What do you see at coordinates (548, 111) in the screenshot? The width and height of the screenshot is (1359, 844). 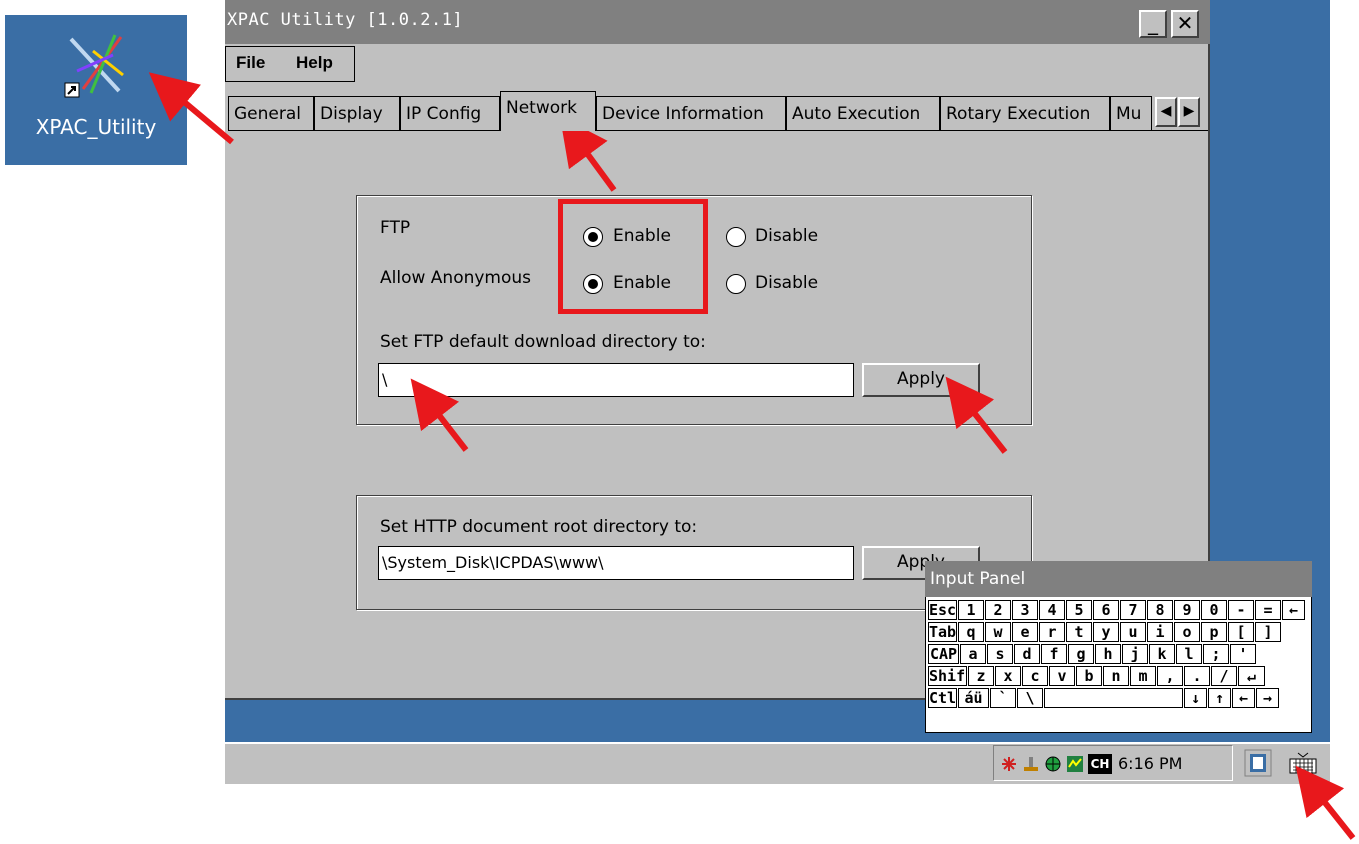 I see `tab-network: Network` at bounding box center [548, 111].